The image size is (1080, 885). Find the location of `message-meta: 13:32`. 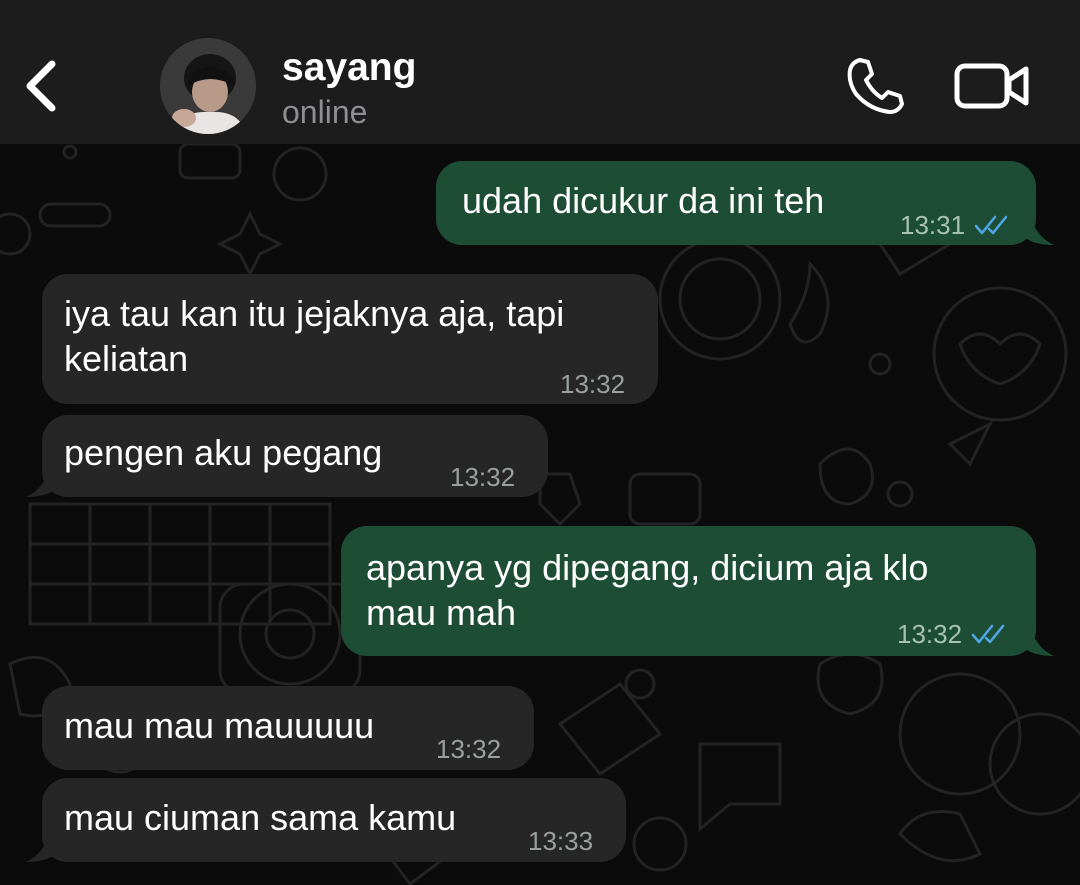

message-meta: 13:32 is located at coordinates (953, 634).